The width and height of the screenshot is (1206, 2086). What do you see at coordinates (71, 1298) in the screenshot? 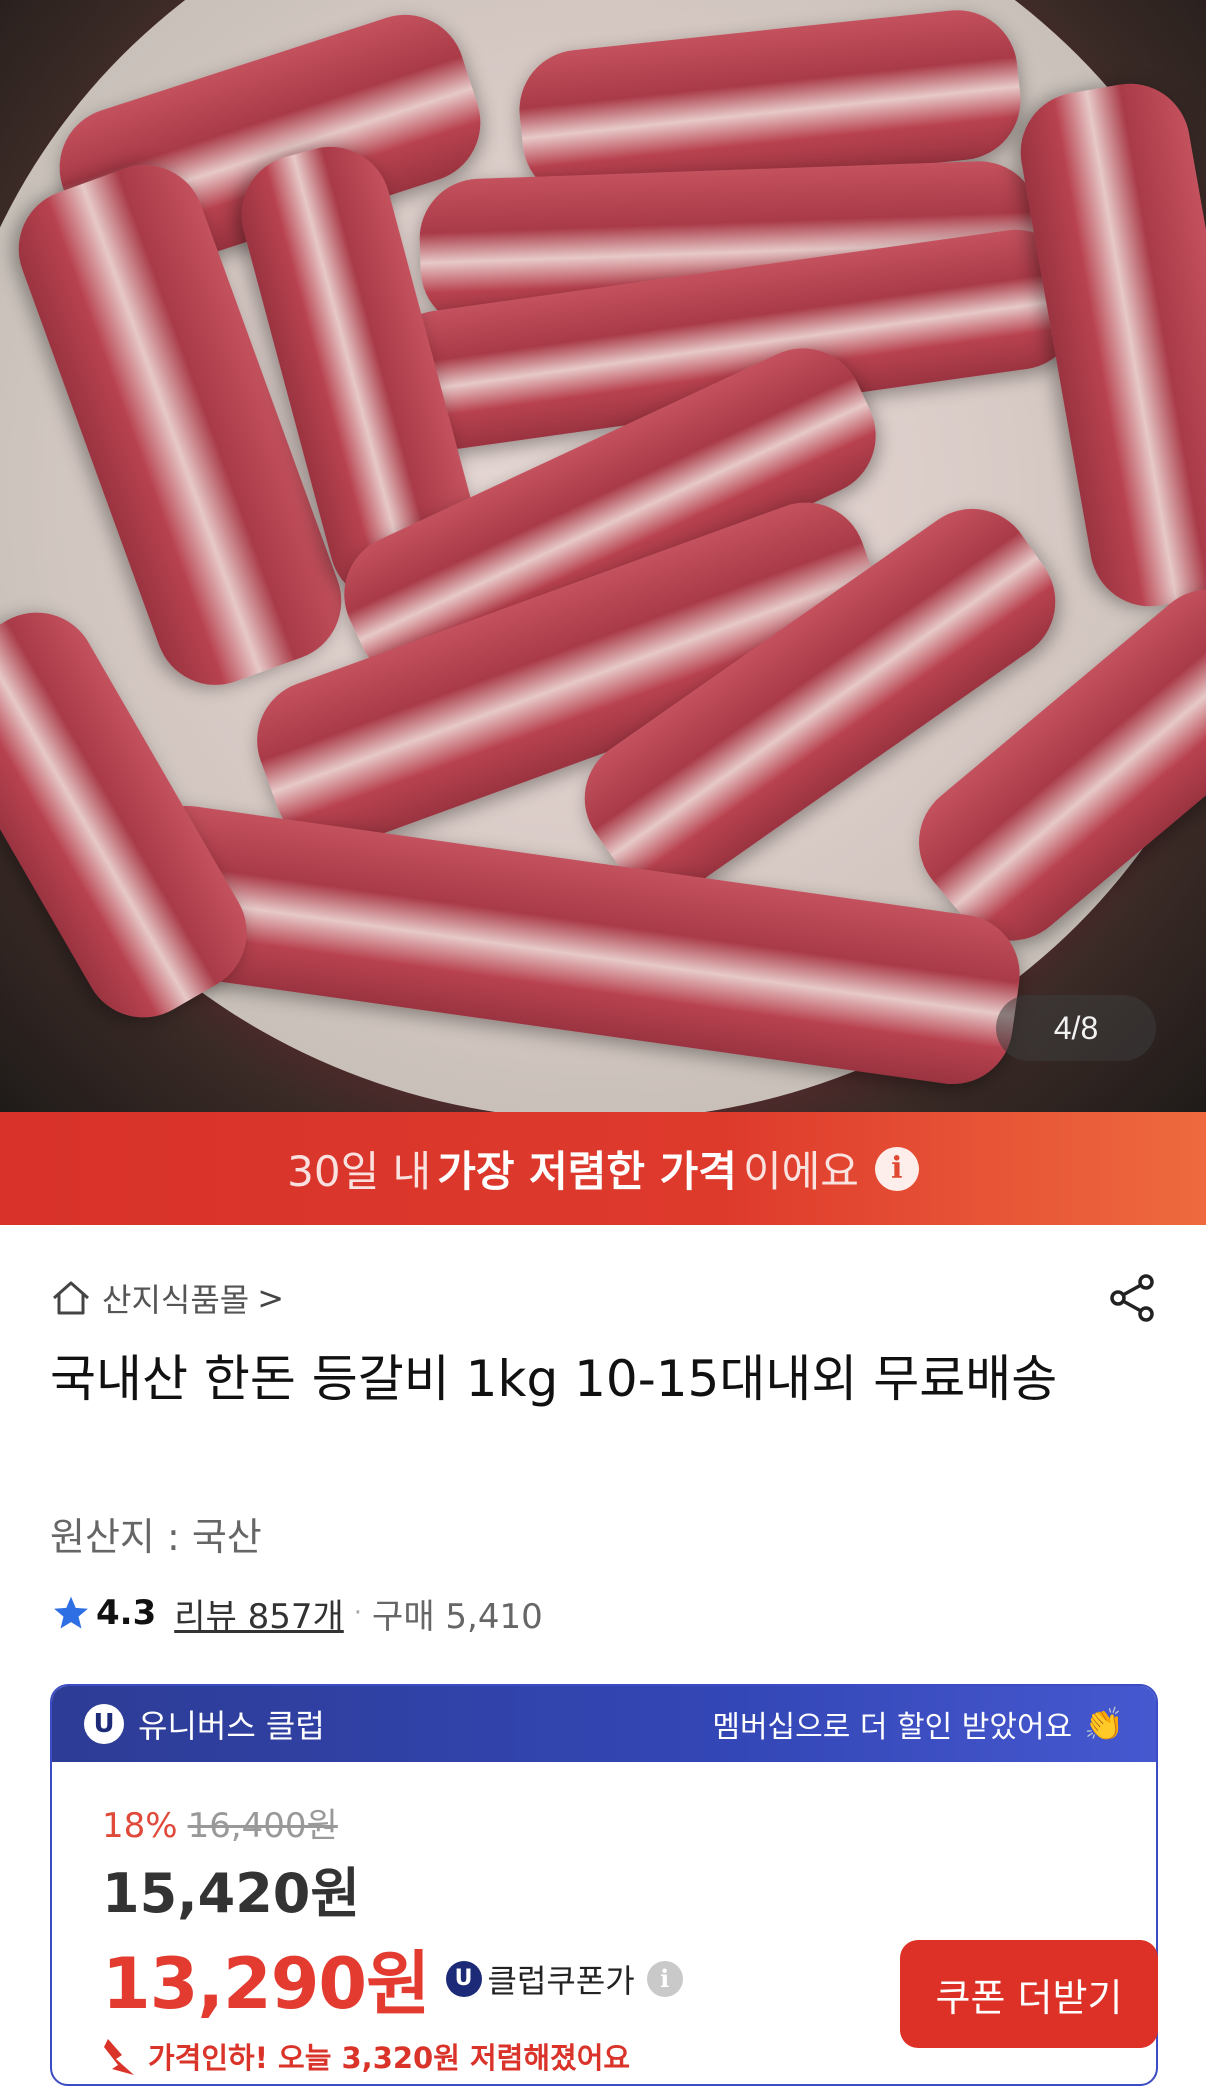
I see `home-icon` at bounding box center [71, 1298].